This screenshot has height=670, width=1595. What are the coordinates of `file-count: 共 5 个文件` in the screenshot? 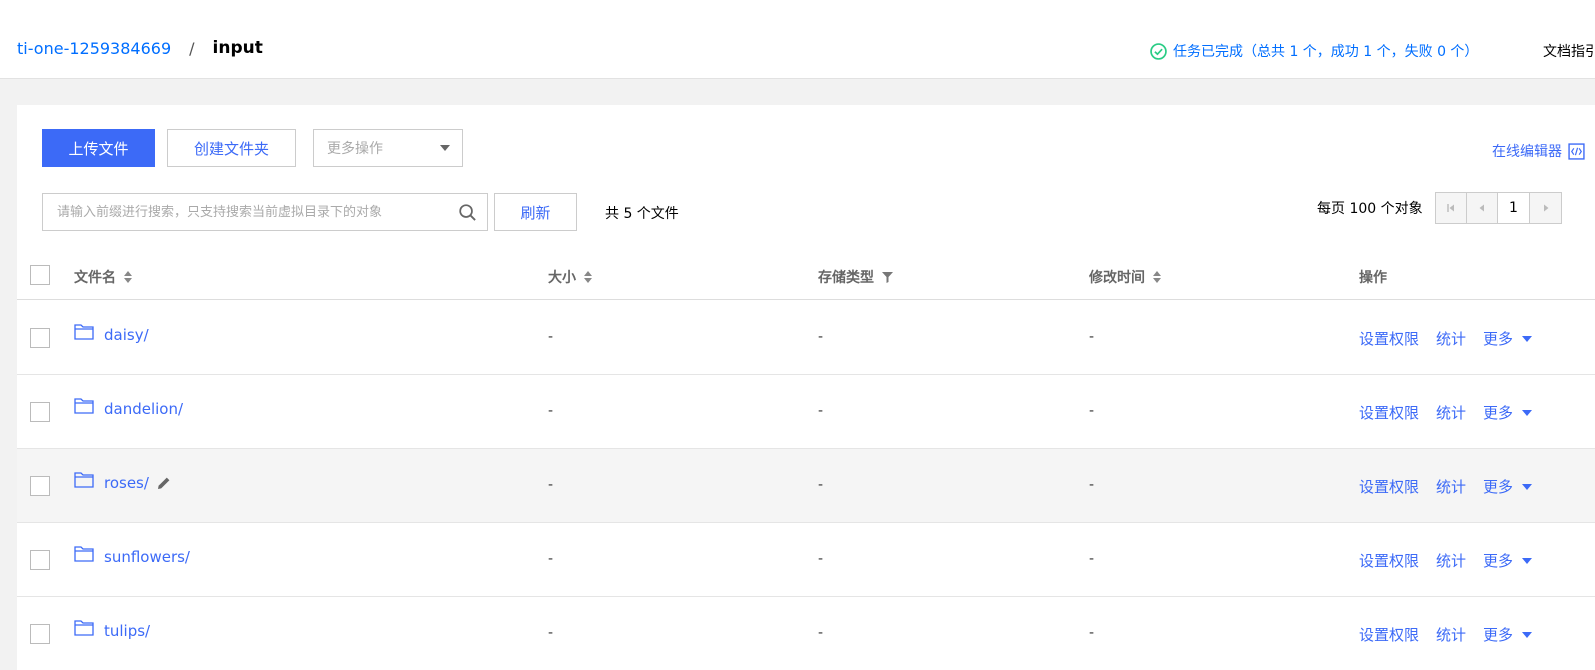 It's located at (642, 214).